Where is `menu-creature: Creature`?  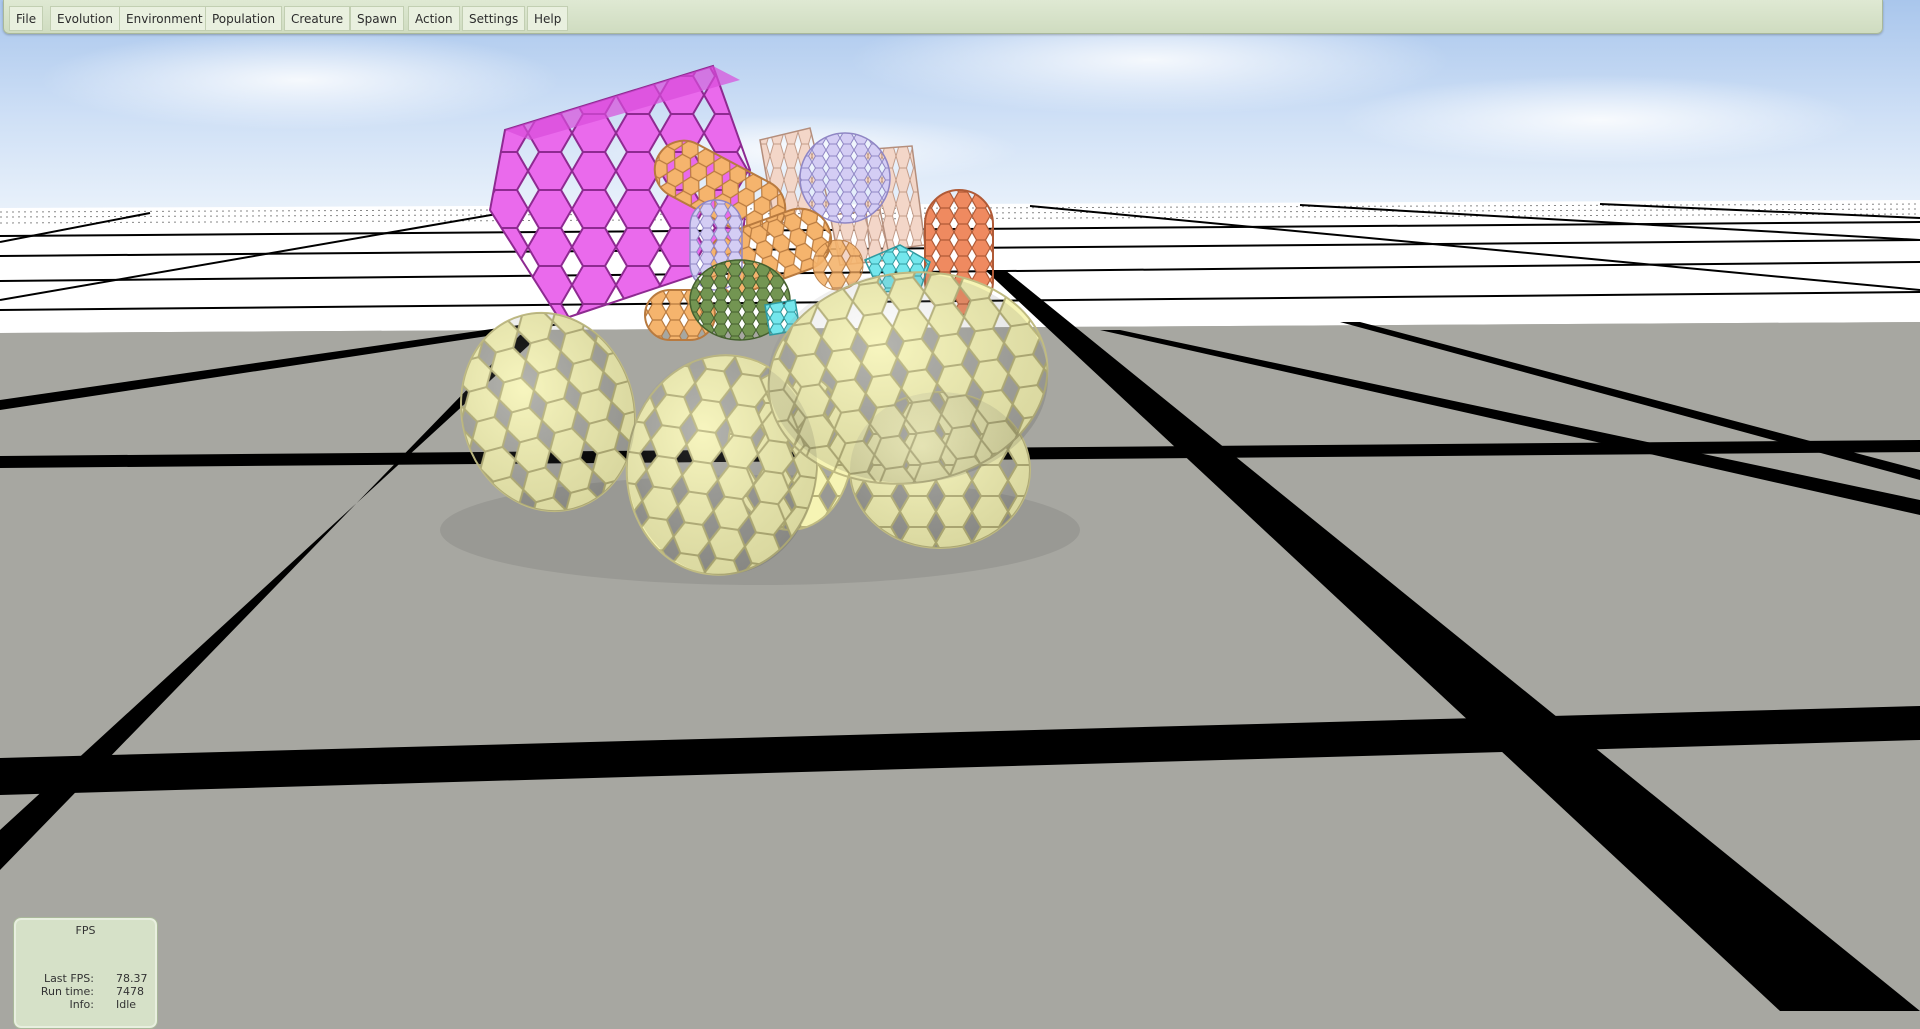
menu-creature: Creature is located at coordinates (317, 18).